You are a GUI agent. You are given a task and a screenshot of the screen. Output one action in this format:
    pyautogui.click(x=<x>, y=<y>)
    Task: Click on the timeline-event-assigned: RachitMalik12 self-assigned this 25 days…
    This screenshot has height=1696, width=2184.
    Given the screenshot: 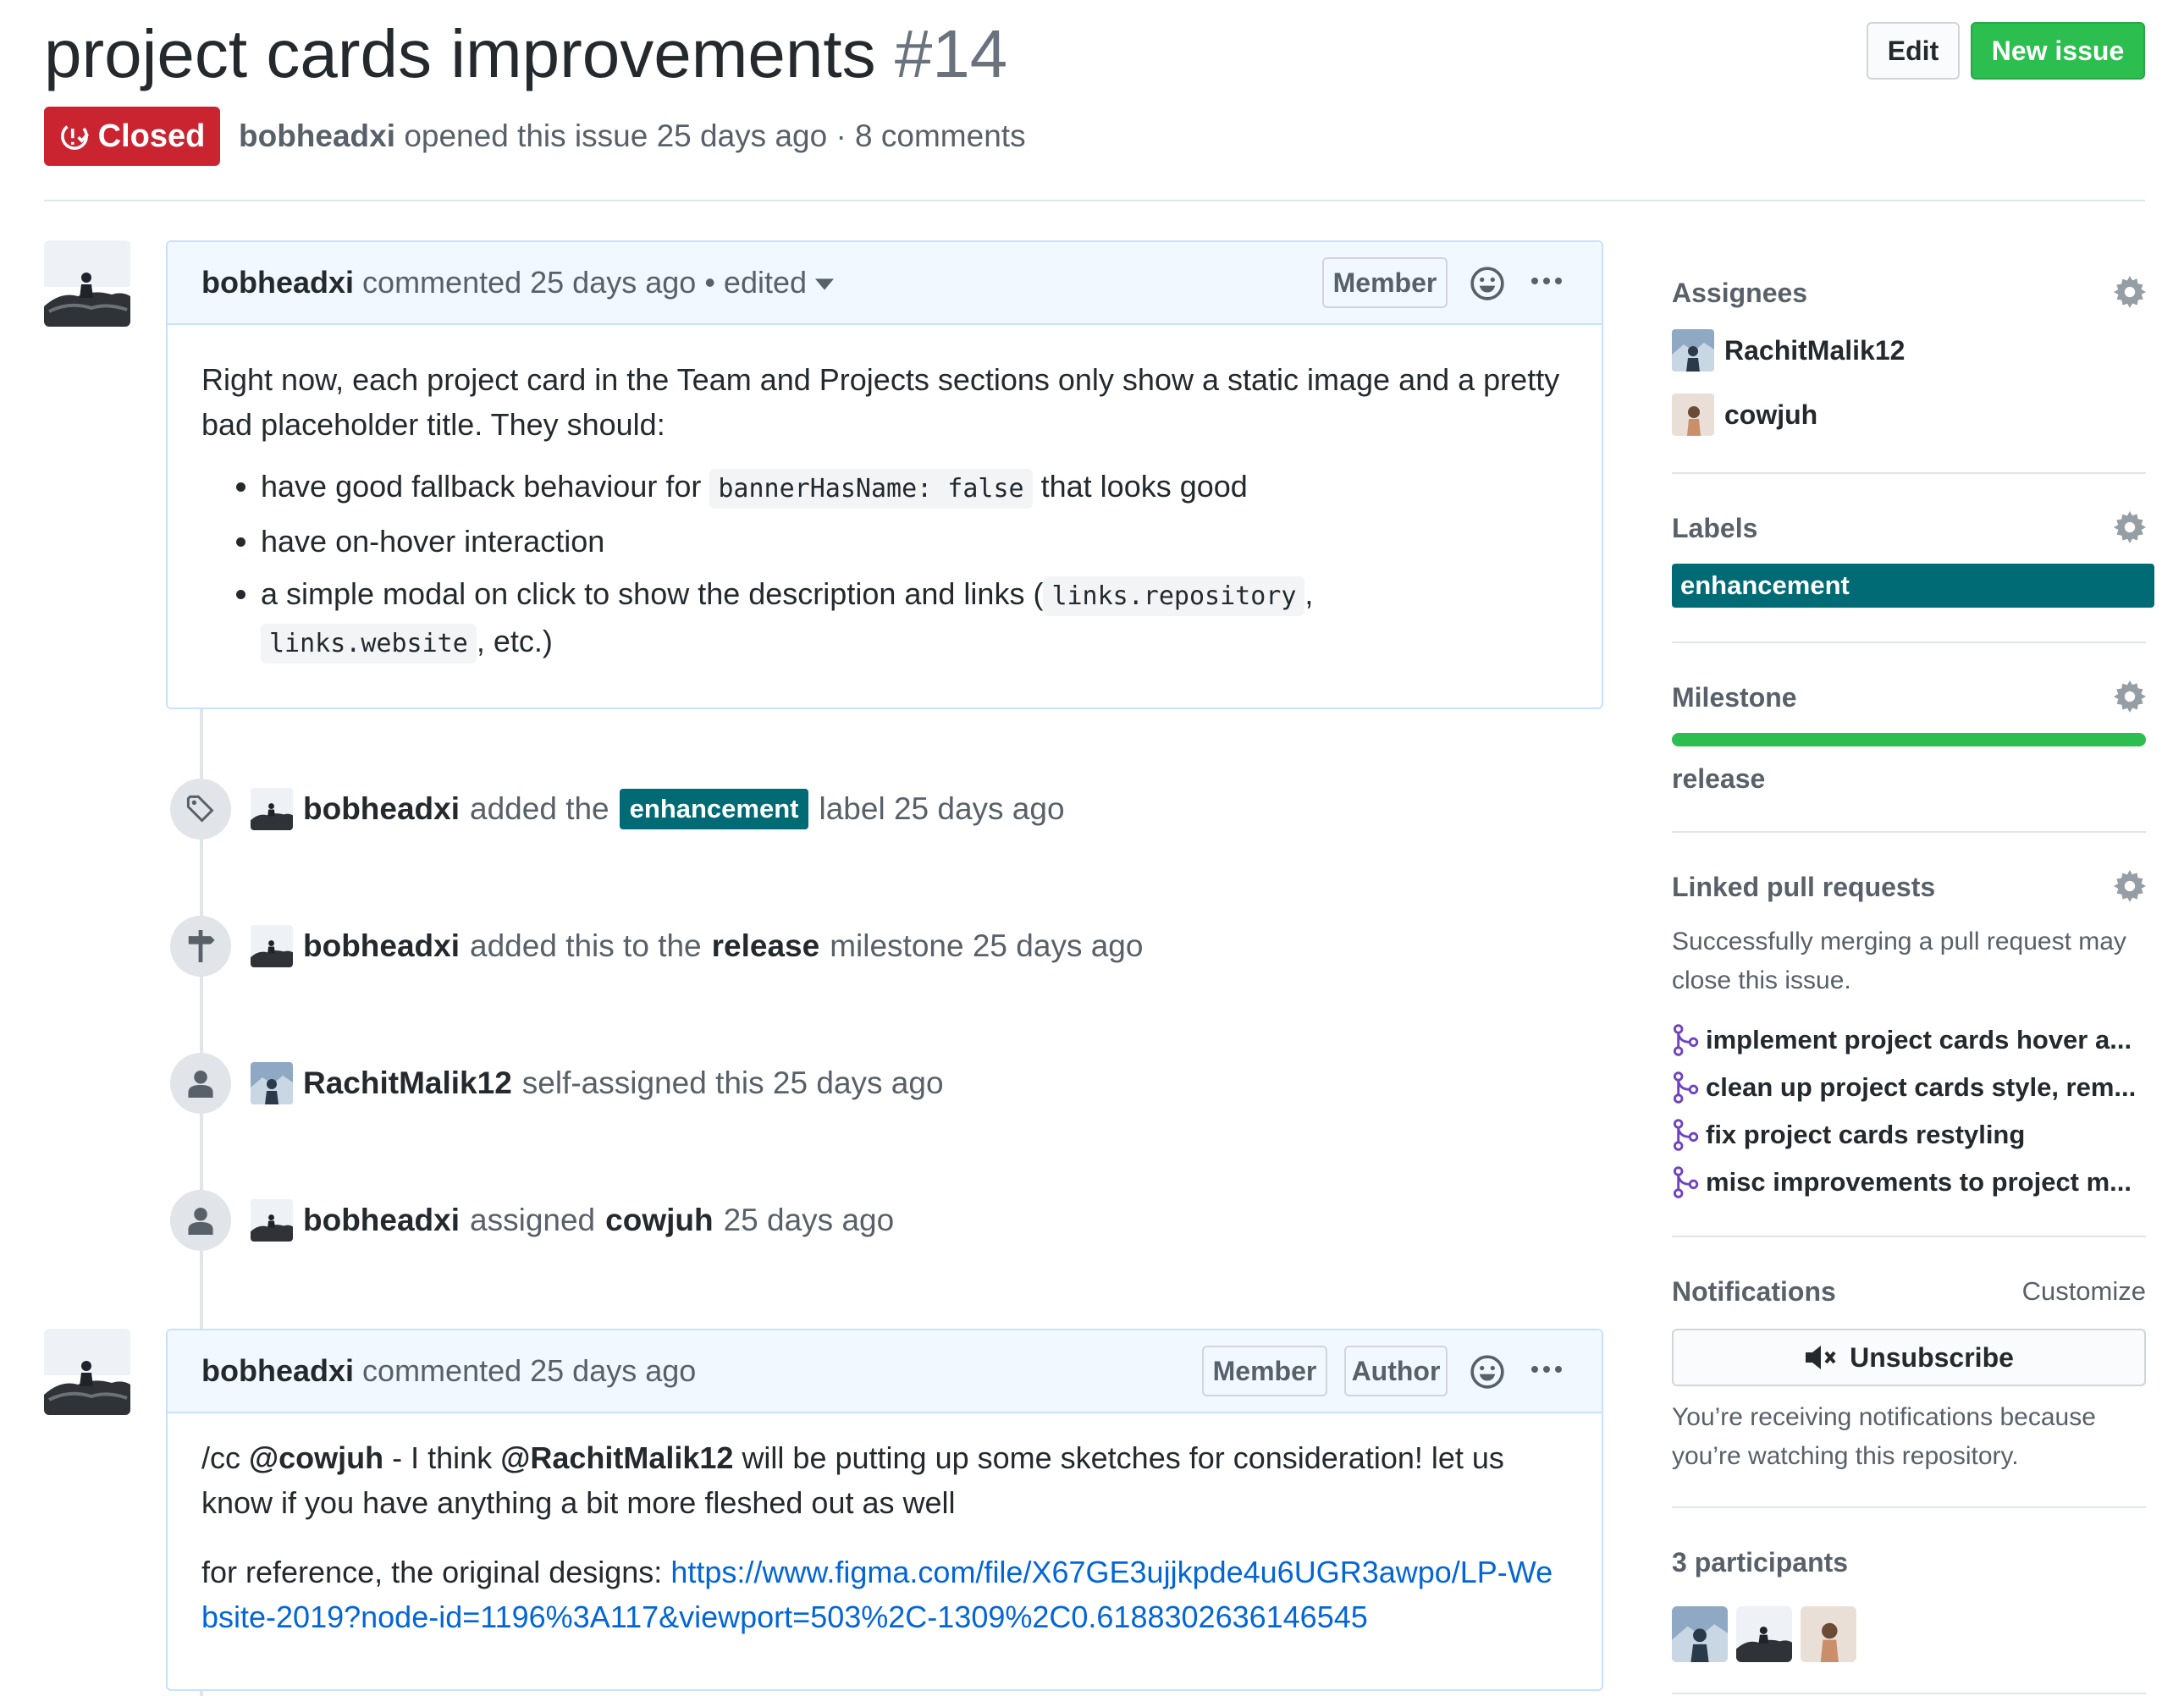 What is the action you would take?
    pyautogui.click(x=597, y=1083)
    